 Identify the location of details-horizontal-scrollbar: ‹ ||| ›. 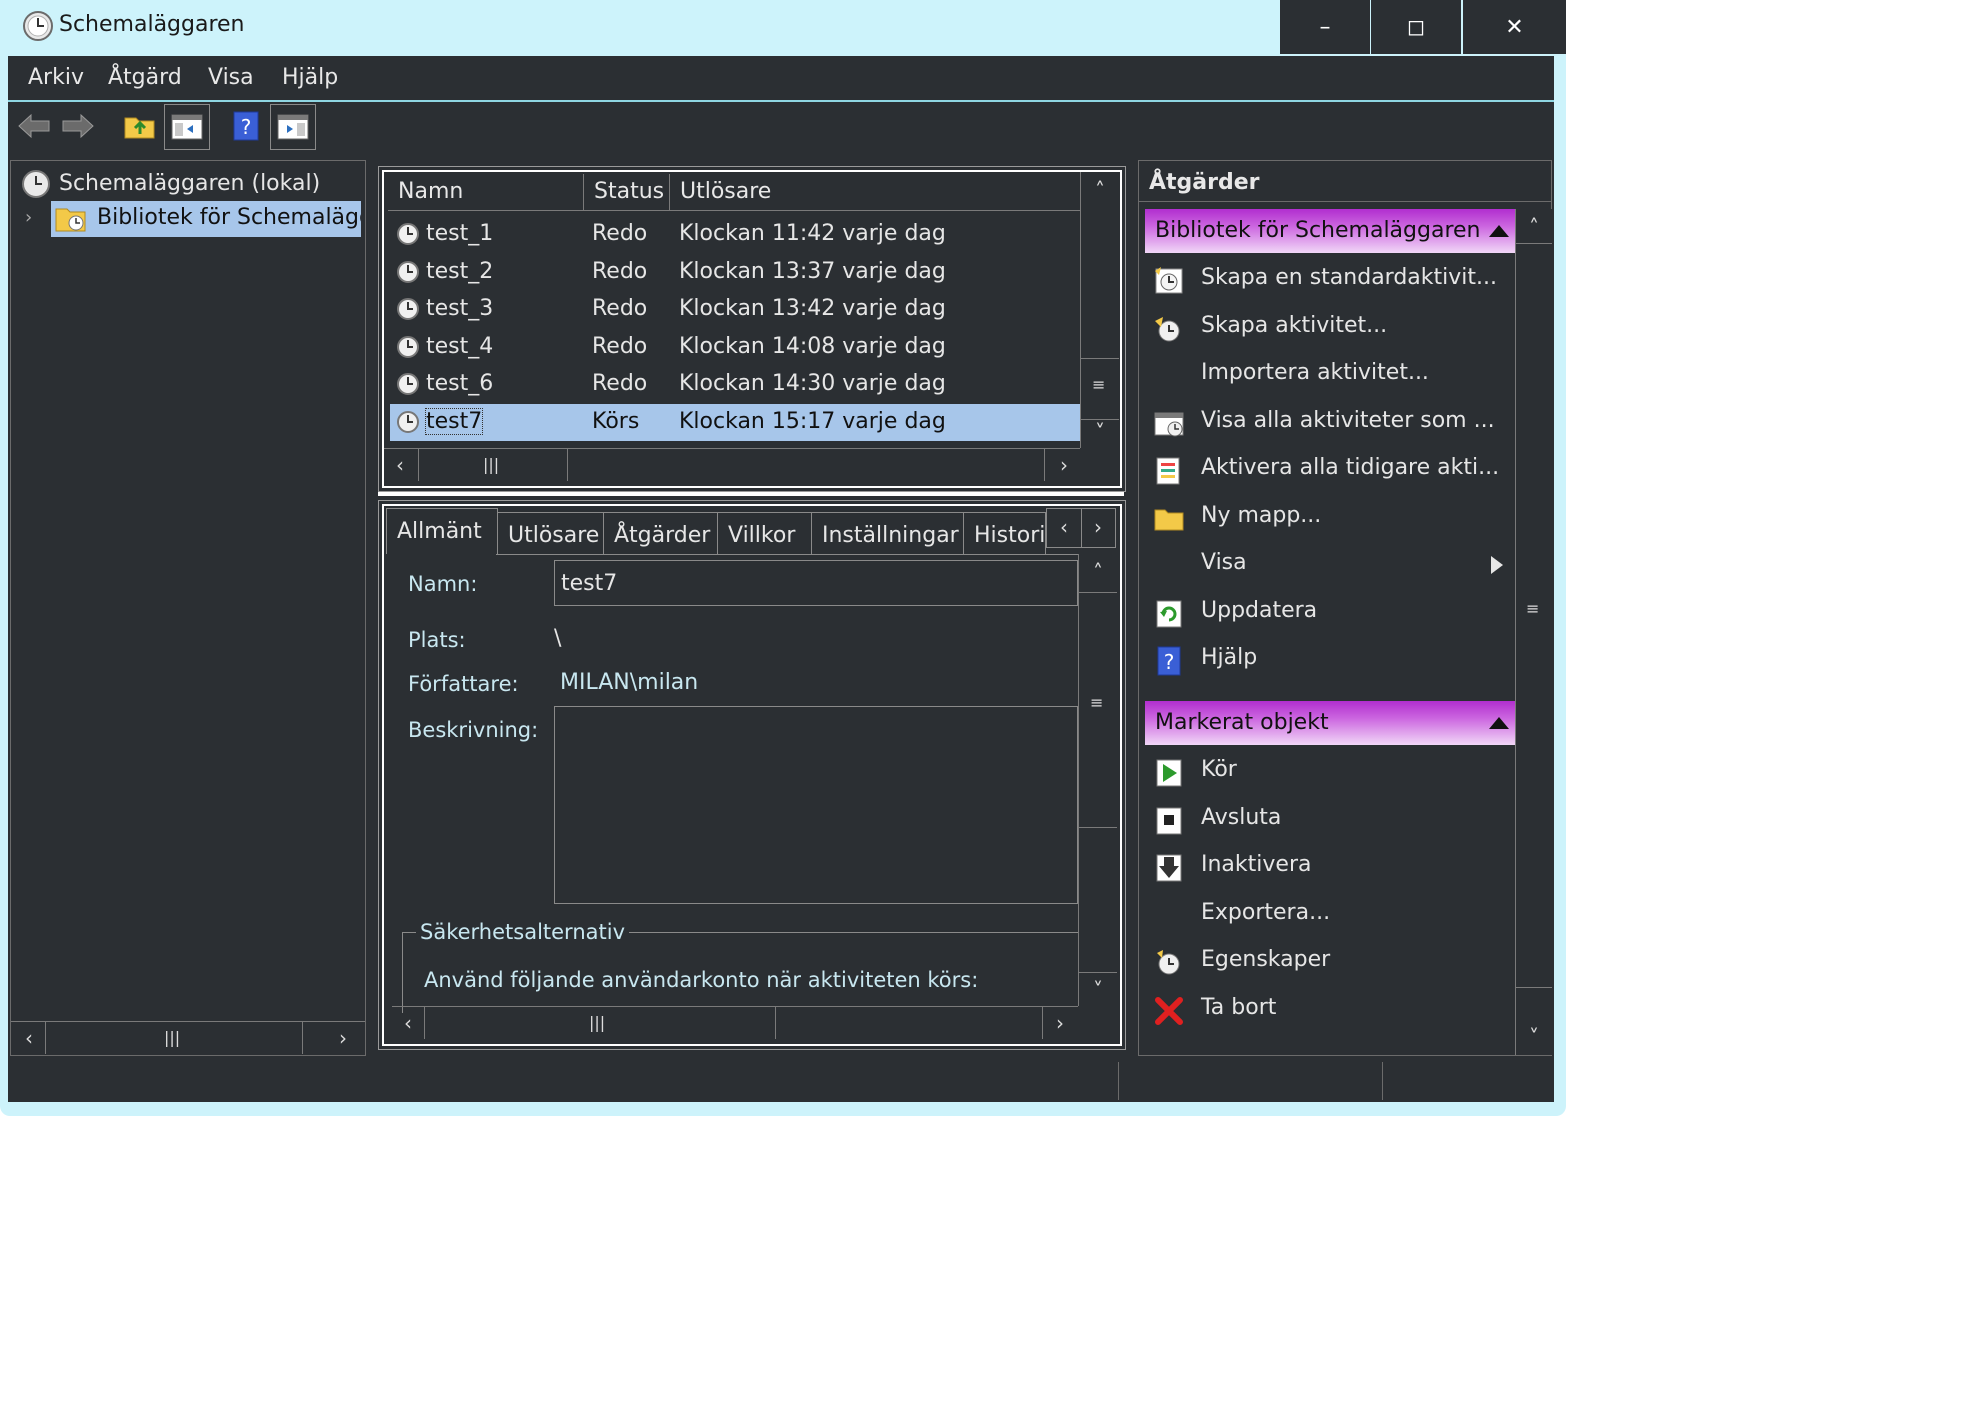
(735, 1023).